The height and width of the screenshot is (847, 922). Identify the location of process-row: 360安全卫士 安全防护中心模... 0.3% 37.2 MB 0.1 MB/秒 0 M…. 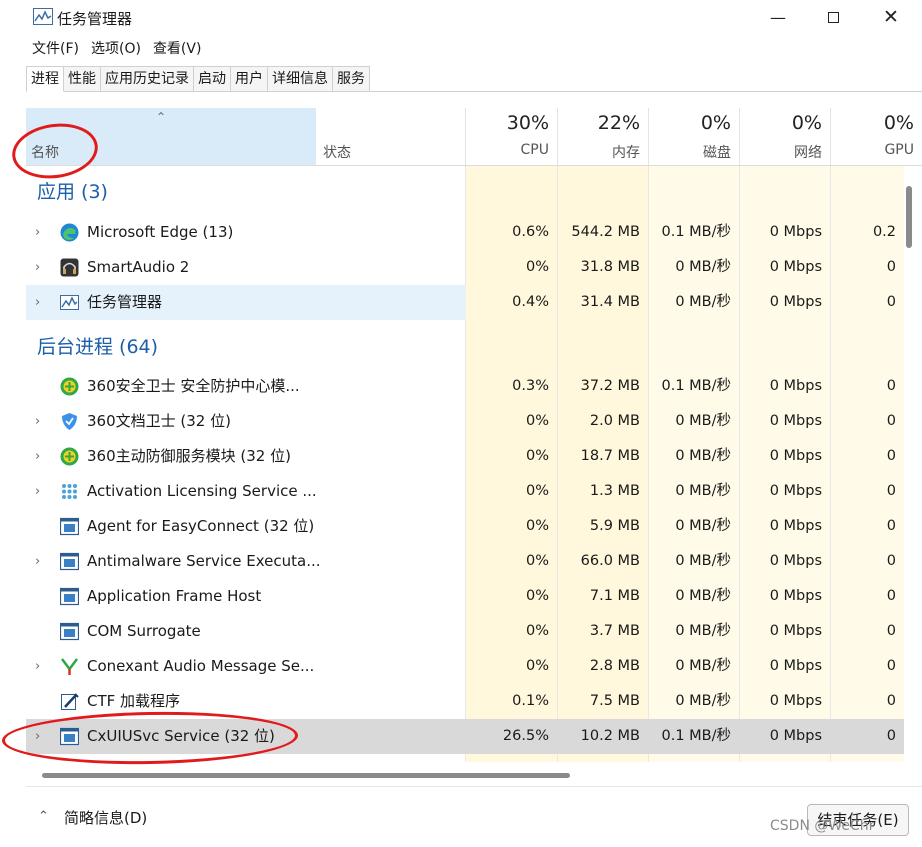
(465, 386).